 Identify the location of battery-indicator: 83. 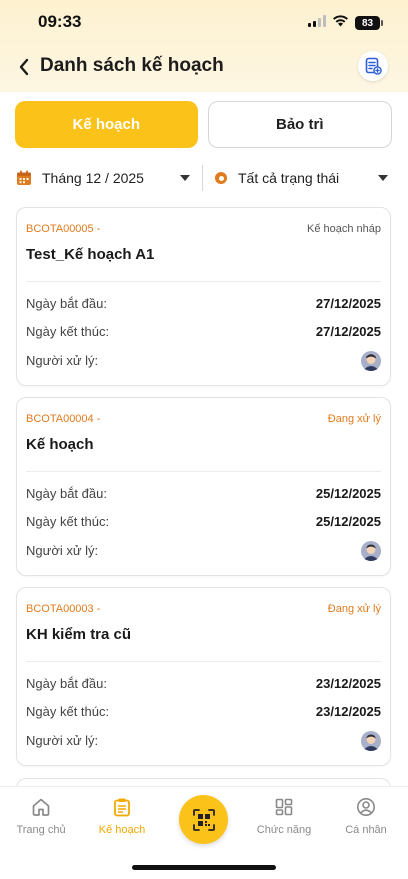
(369, 23).